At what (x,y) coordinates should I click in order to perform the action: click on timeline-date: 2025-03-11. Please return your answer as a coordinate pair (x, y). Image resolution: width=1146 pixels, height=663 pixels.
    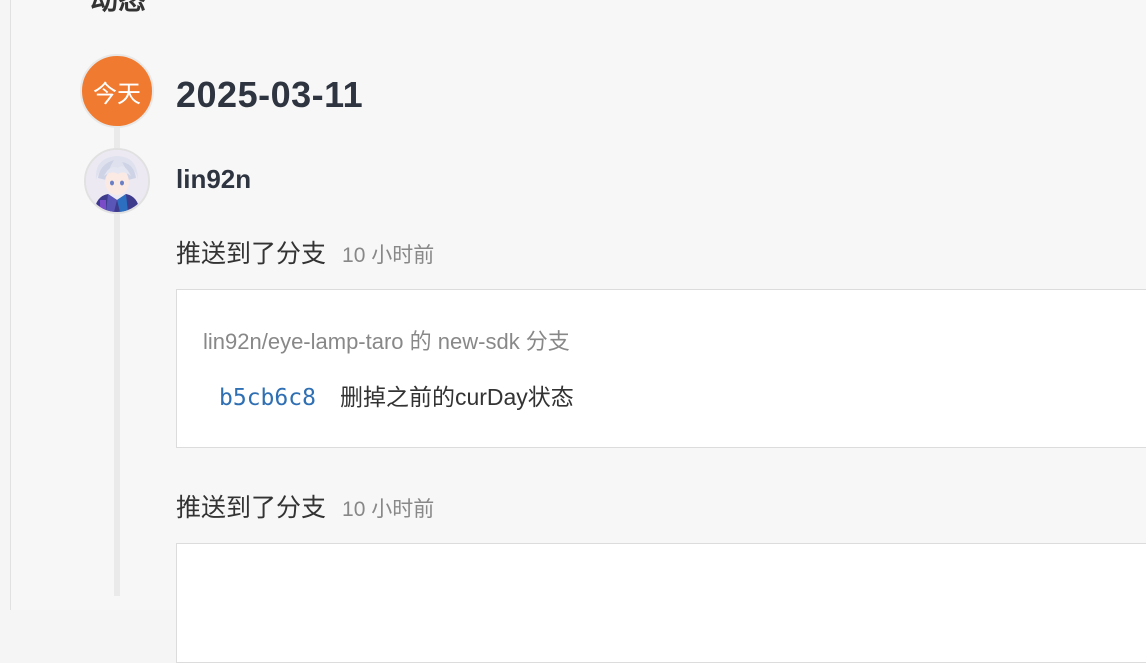
    Looking at the image, I should click on (270, 94).